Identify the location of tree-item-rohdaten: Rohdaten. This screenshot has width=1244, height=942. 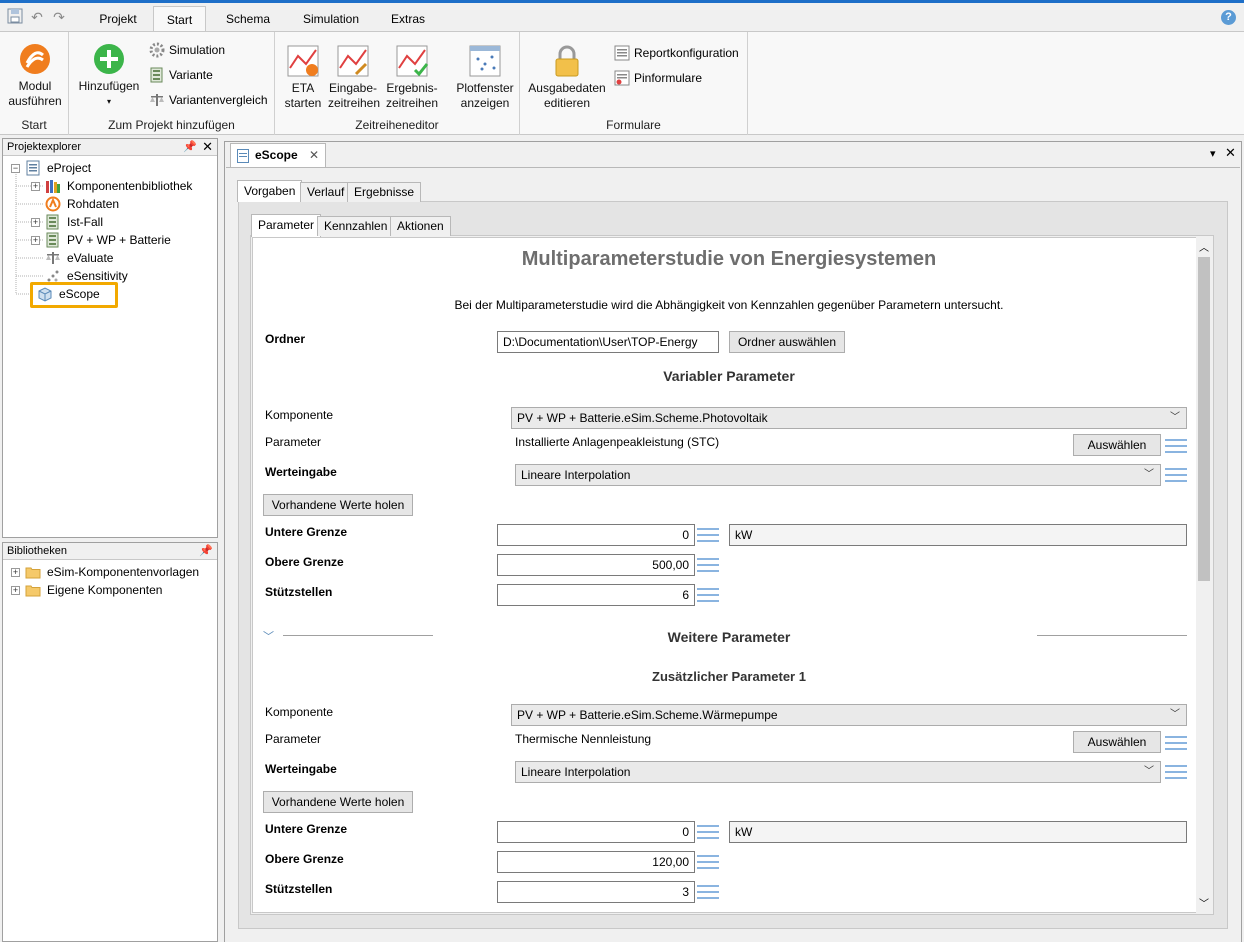
(125, 204).